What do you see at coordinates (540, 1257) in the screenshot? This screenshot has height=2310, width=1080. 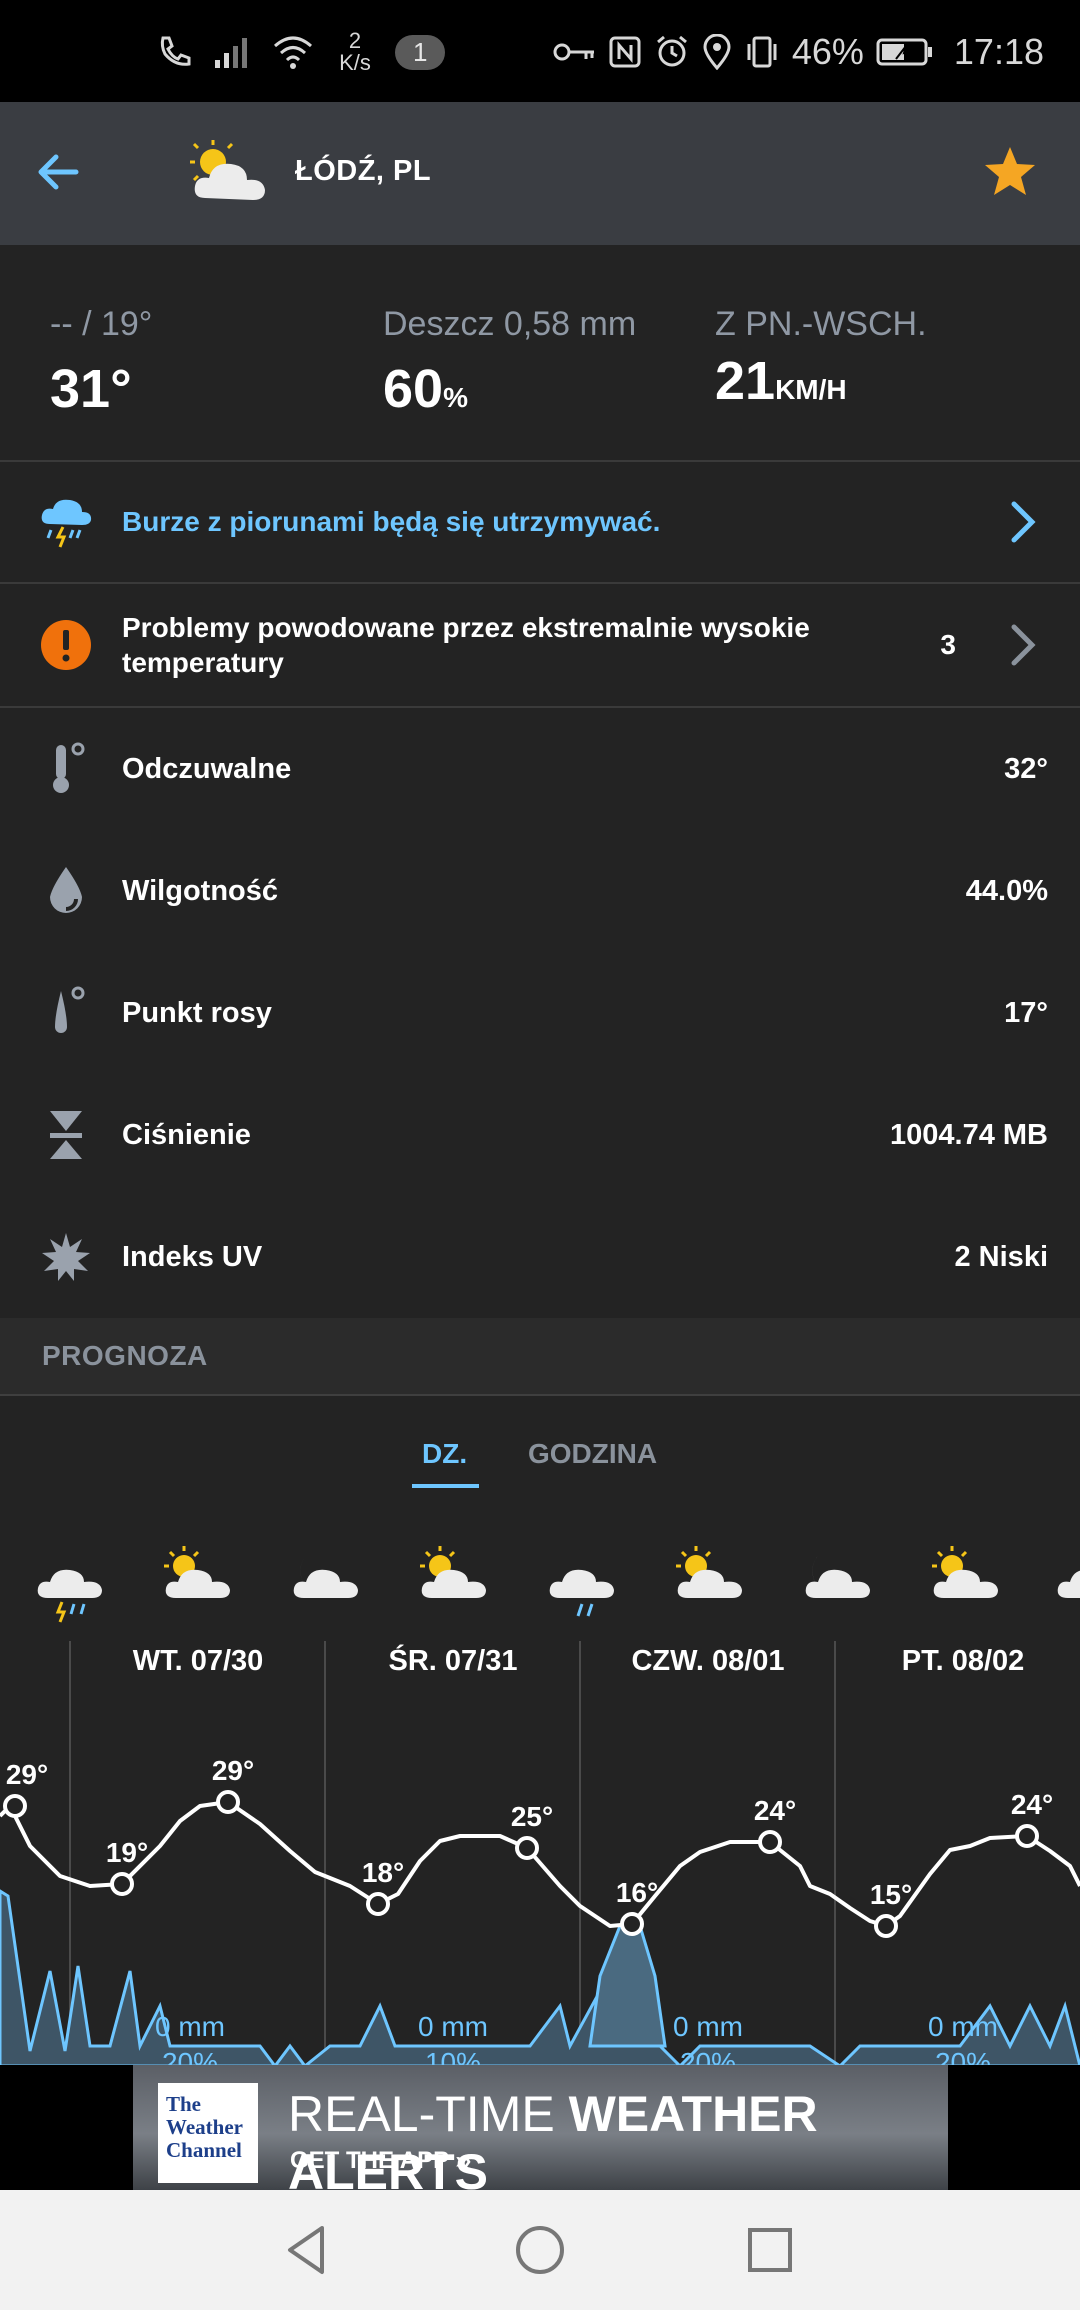 I see `uv-index-row: Indeks UV 2 Niski` at bounding box center [540, 1257].